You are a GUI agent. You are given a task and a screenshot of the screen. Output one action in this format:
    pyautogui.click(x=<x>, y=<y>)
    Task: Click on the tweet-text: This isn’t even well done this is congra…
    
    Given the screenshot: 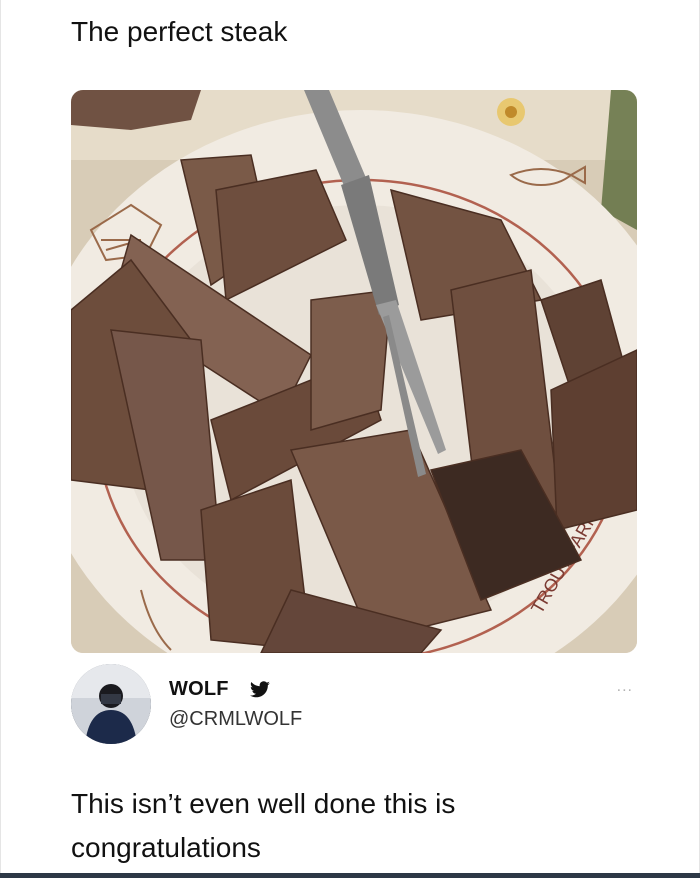 What is the action you would take?
    pyautogui.click(x=263, y=825)
    